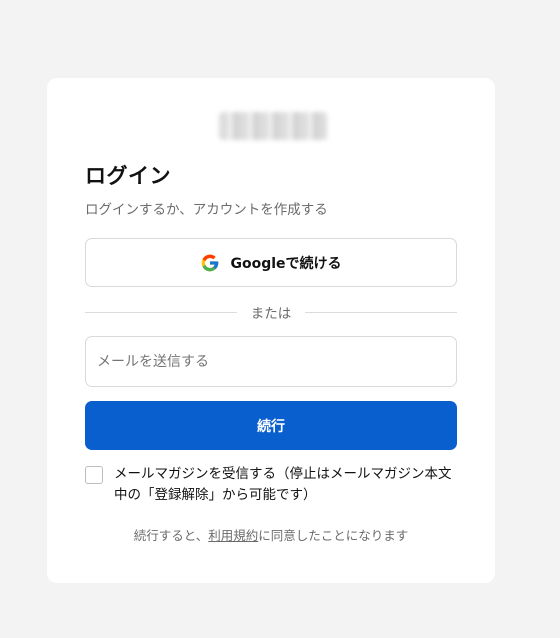 This screenshot has height=638, width=560. What do you see at coordinates (210, 263) in the screenshot?
I see `google-g-icon` at bounding box center [210, 263].